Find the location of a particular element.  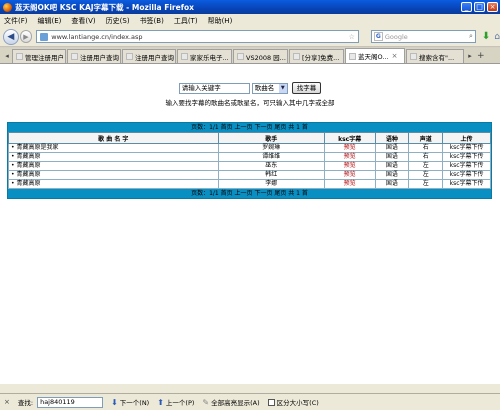

google-icon: G is located at coordinates (378, 36).